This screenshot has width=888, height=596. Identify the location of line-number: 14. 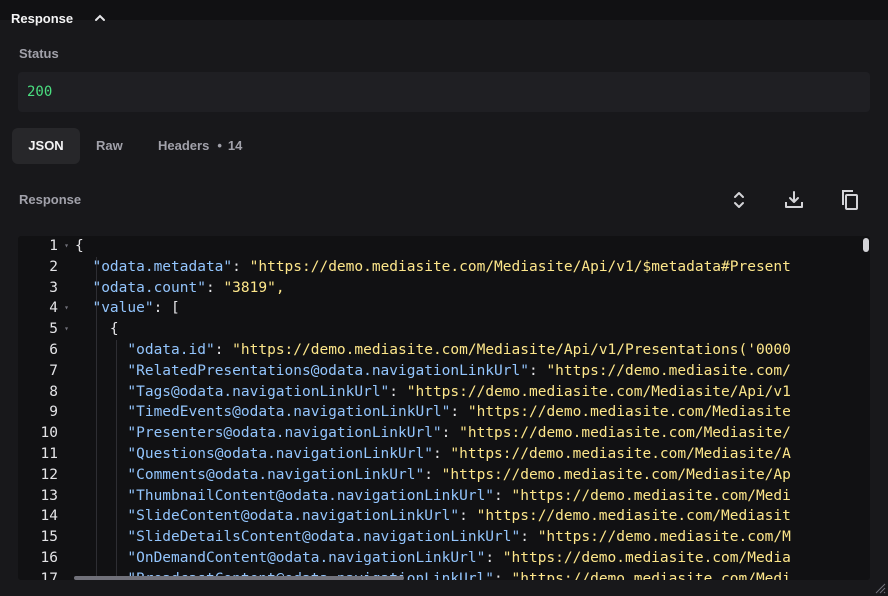
(45, 516).